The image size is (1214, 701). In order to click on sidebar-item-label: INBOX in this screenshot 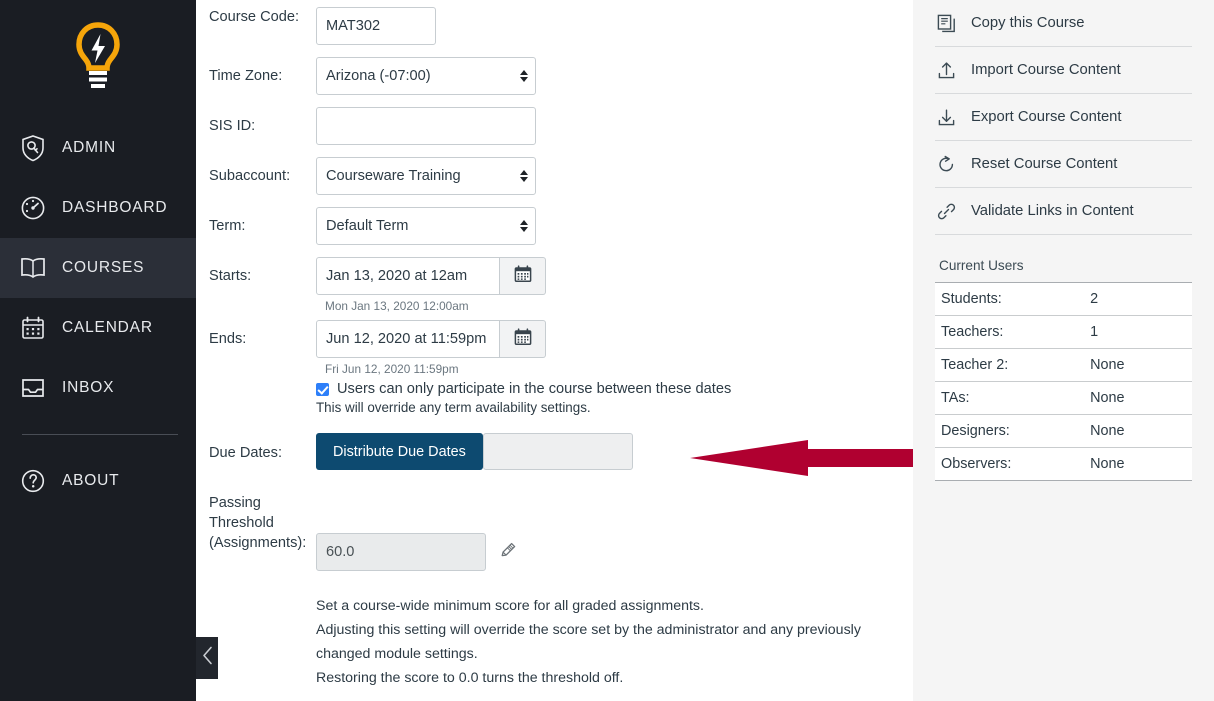, I will do `click(88, 387)`.